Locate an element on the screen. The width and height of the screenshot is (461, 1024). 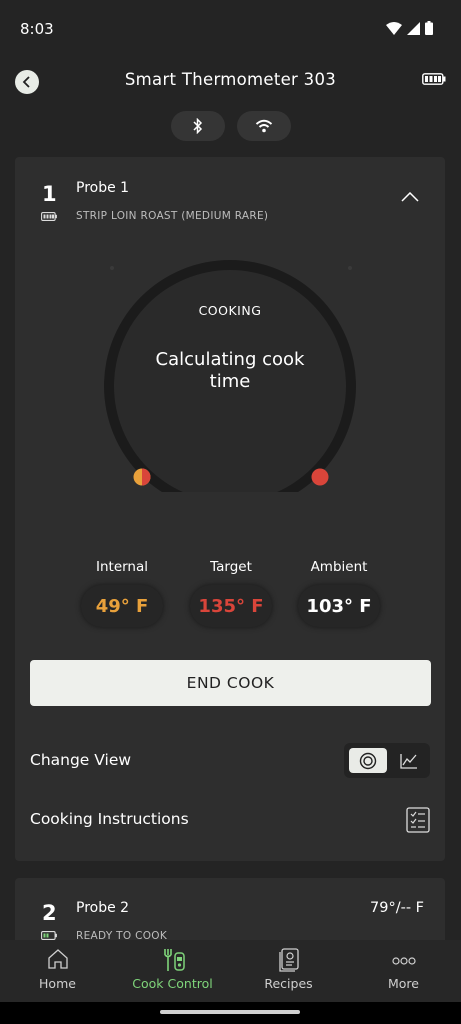
change-view-label: Change View is located at coordinates (81, 760).